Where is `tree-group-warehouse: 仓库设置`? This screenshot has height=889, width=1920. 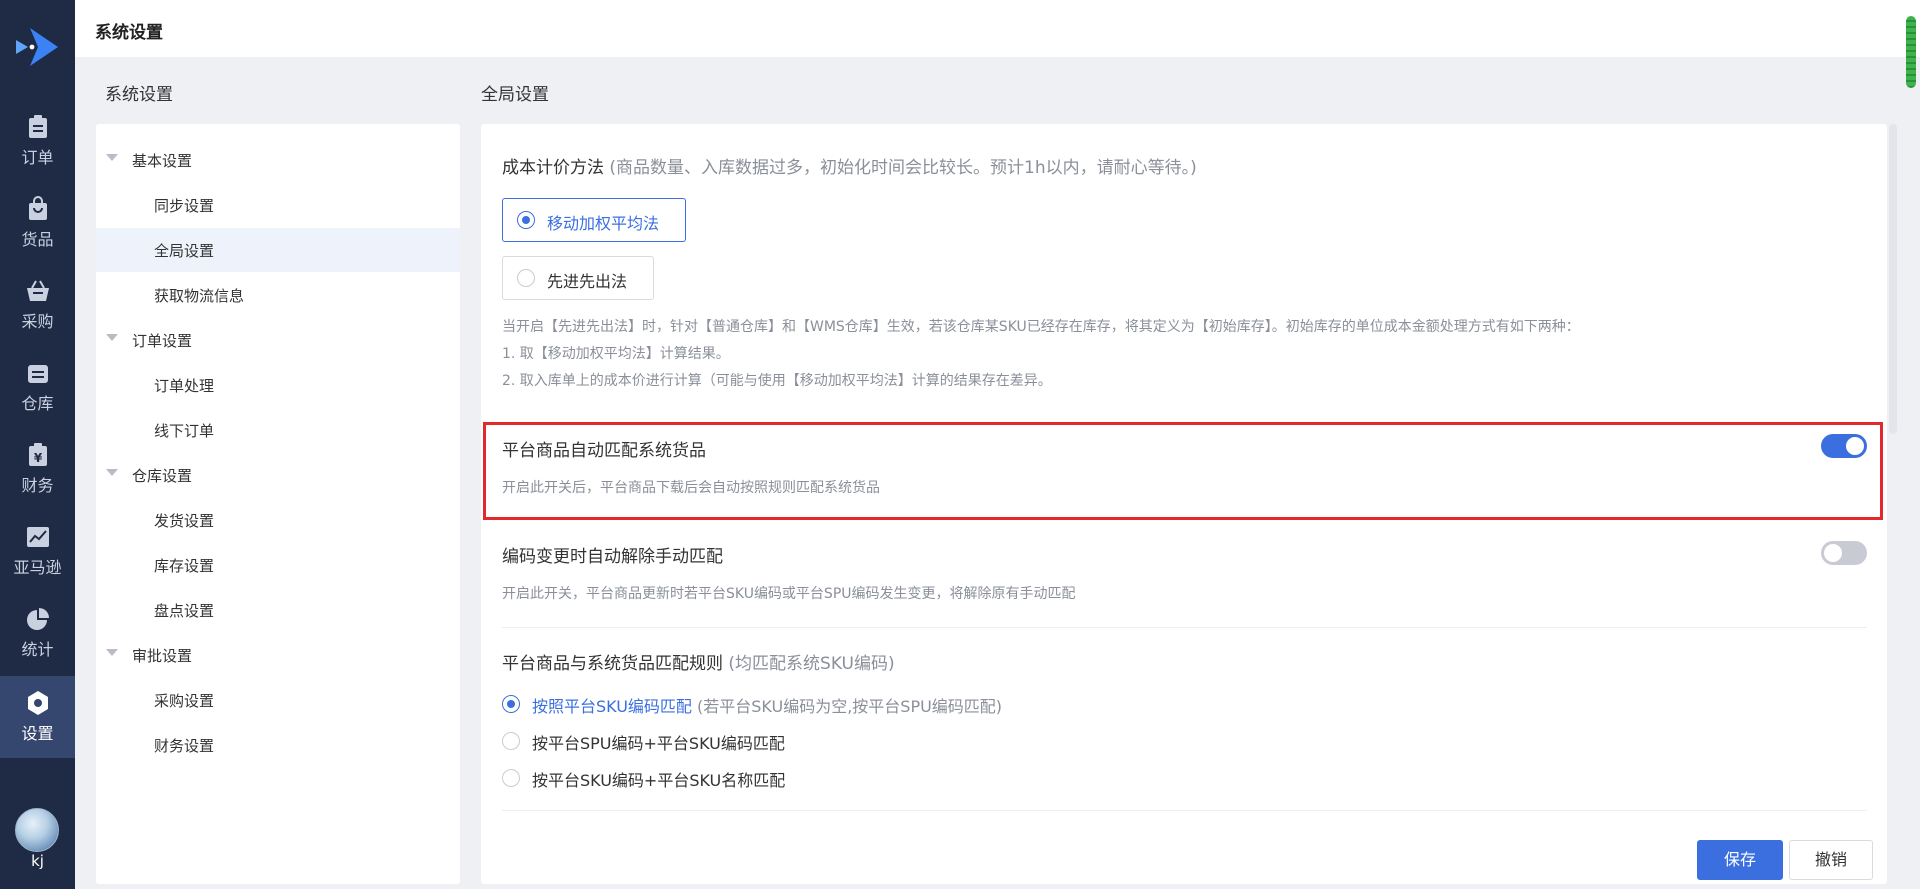 tree-group-warehouse: 仓库设置 is located at coordinates (278, 475).